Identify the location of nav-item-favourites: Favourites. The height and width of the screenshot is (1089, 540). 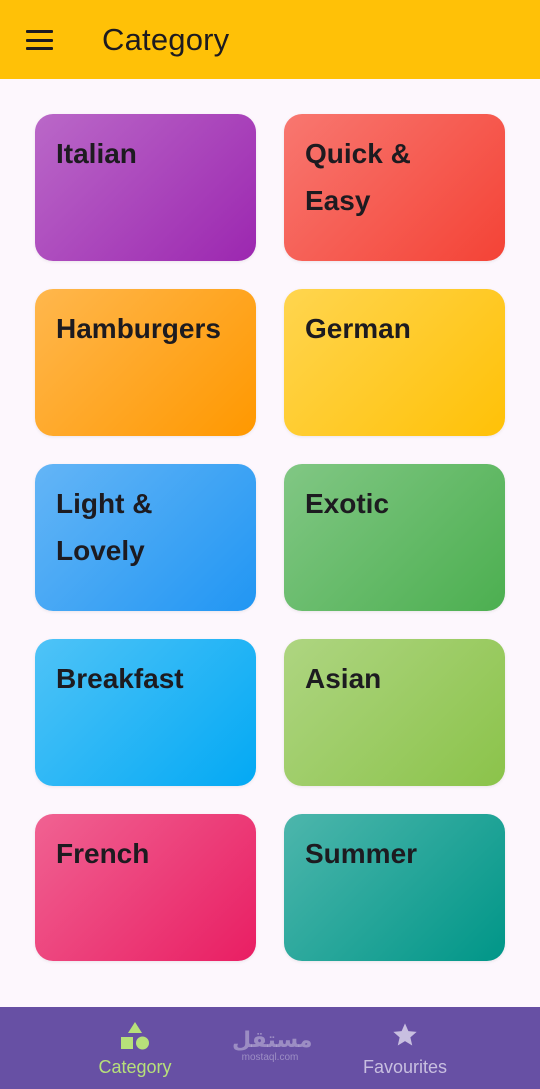
(405, 1049).